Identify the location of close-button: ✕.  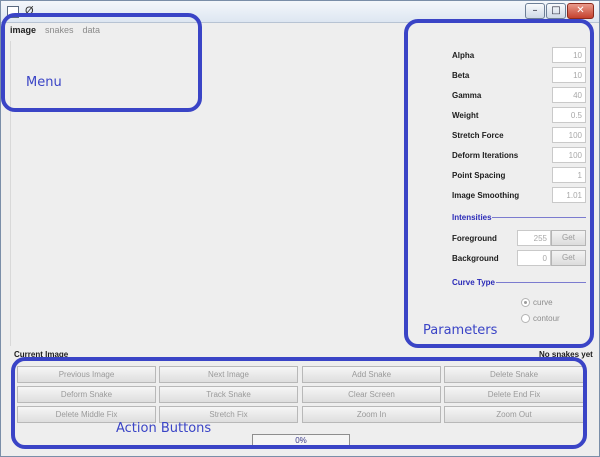
(580, 11).